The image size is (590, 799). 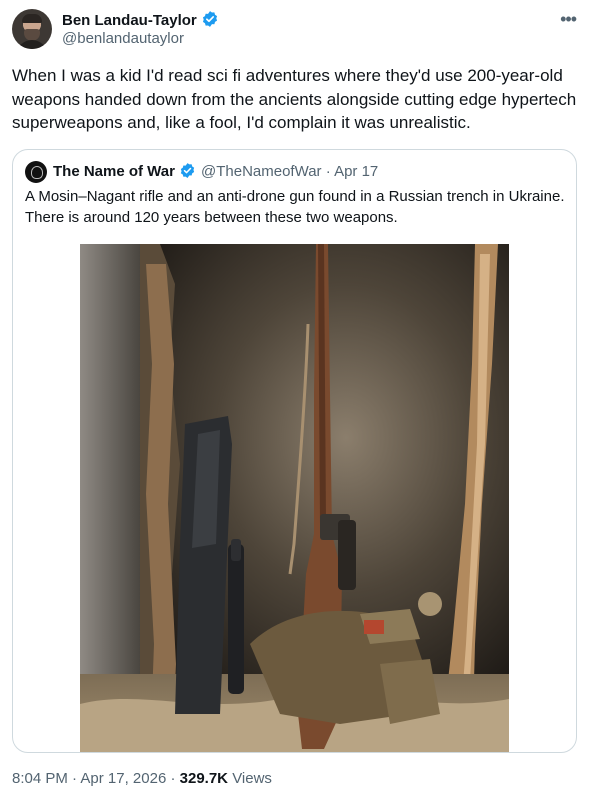 I want to click on quoted-author-name-row: The Name of War, so click(x=124, y=172).